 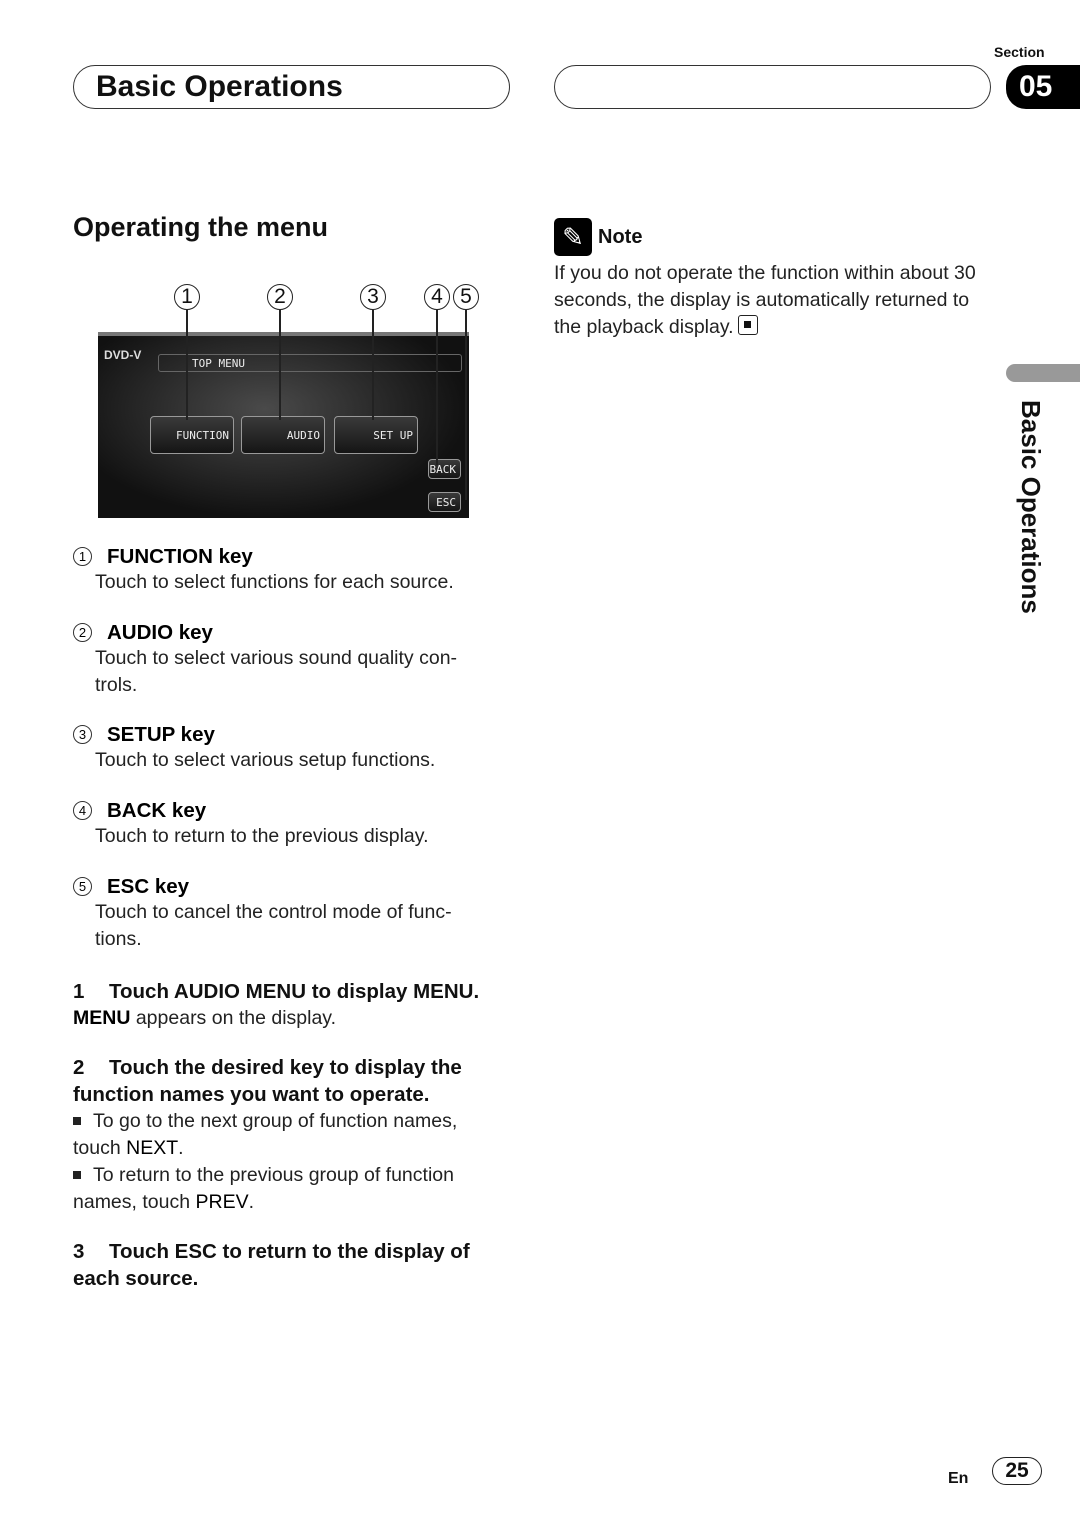 I want to click on key-title: BACK key, so click(x=157, y=810).